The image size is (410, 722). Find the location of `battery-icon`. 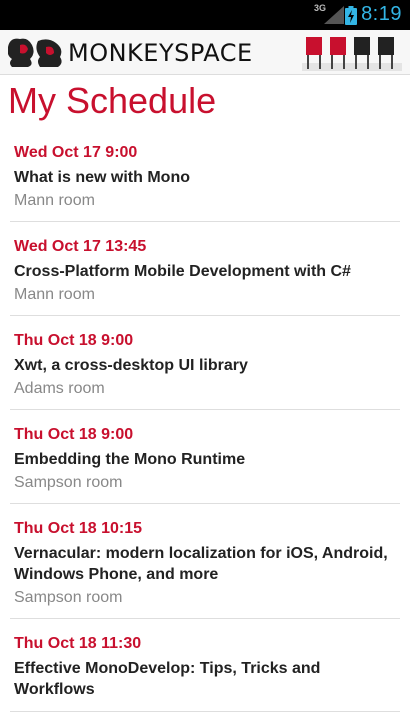

battery-icon is located at coordinates (351, 15).